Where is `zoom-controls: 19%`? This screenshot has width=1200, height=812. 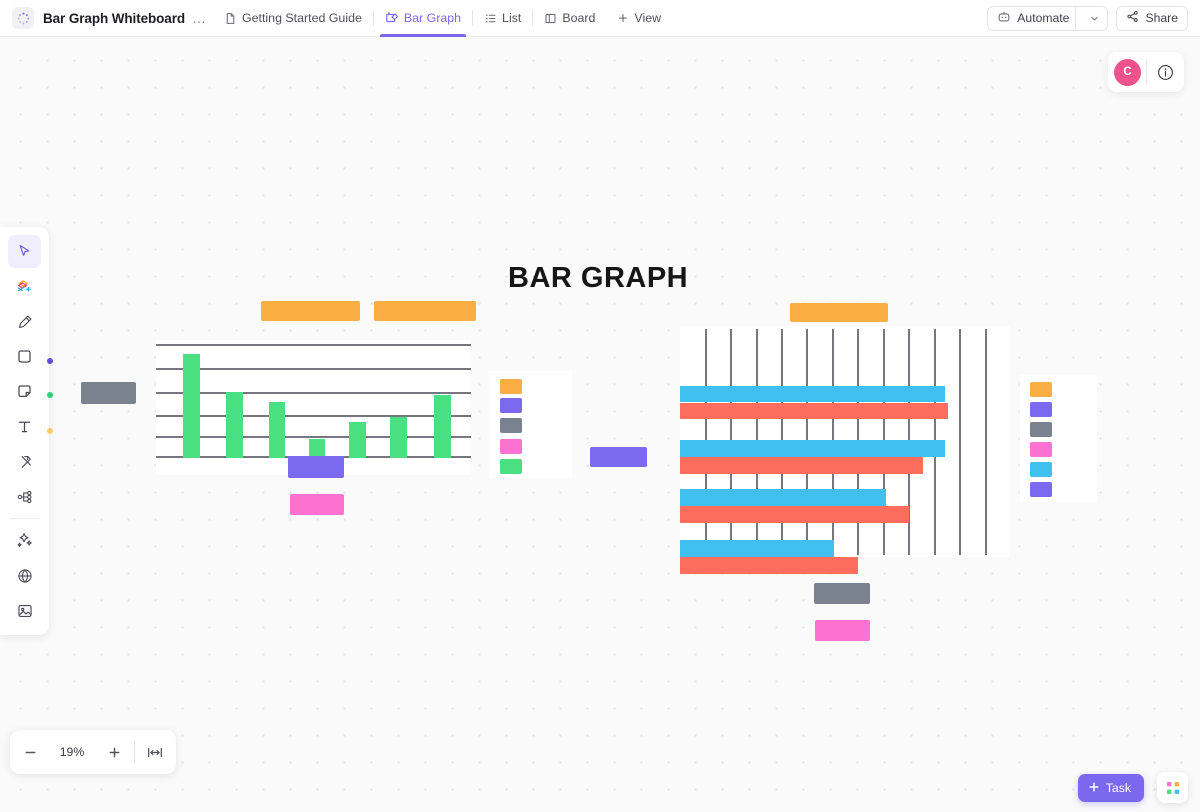
zoom-controls: 19% is located at coordinates (93, 752).